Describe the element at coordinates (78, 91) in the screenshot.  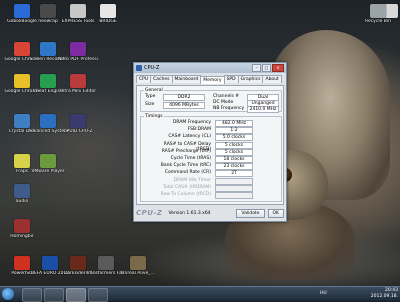
I see `desktop-icon-label: Ultra Mini Editor` at that location.